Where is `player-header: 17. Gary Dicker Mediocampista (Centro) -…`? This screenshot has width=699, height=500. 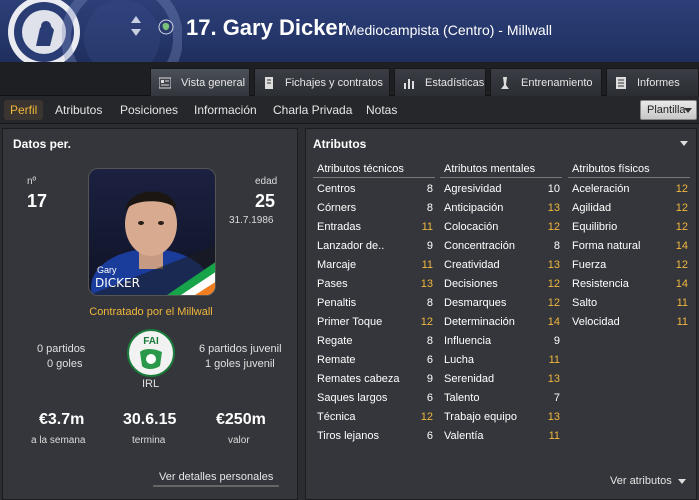
player-header: 17. Gary Dicker Mediocampista (Centro) -… is located at coordinates (349, 31).